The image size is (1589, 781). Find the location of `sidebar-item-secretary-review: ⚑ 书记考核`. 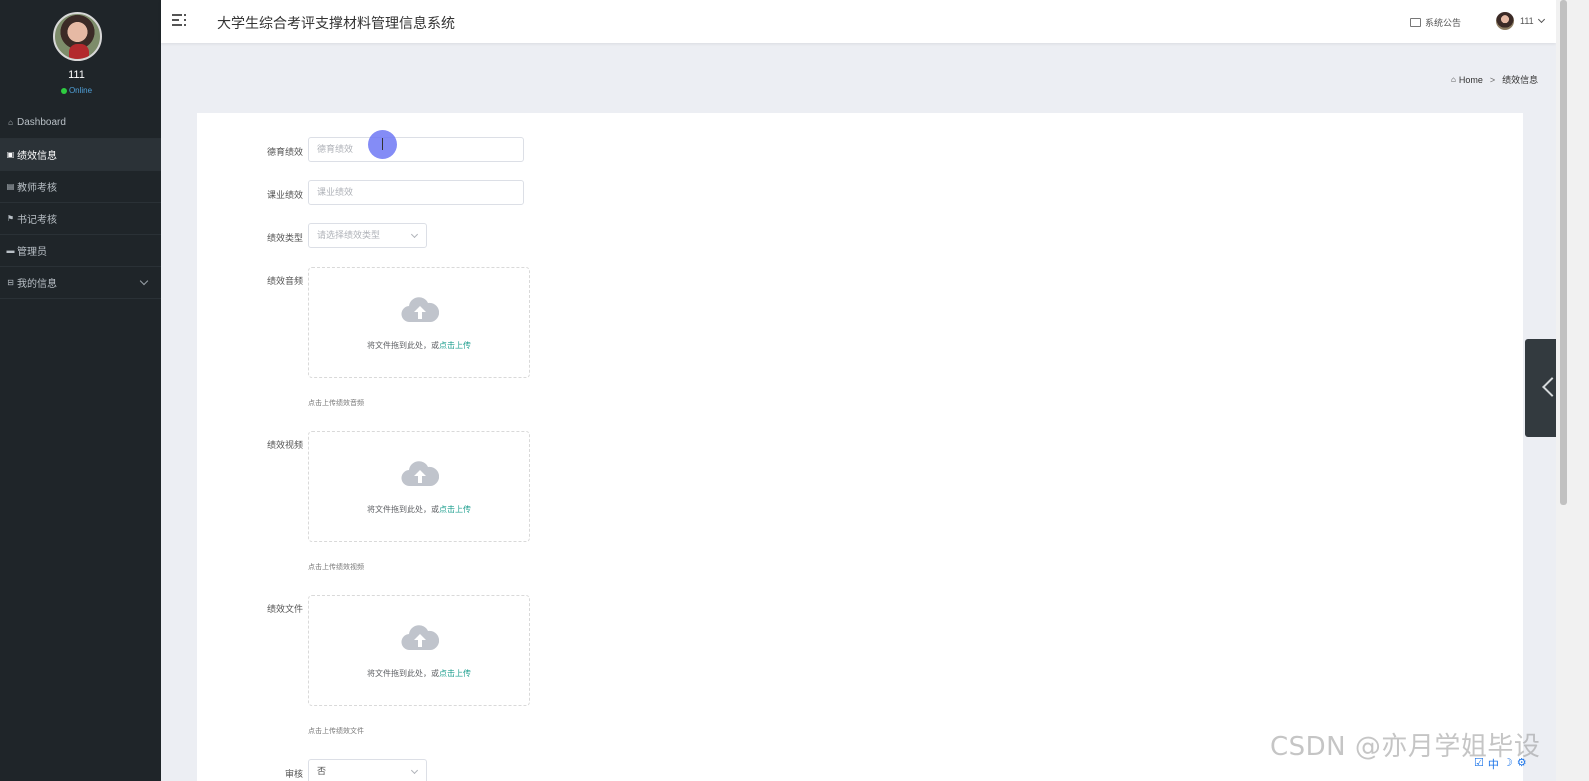

sidebar-item-secretary-review: ⚑ 书记考核 is located at coordinates (80, 219).